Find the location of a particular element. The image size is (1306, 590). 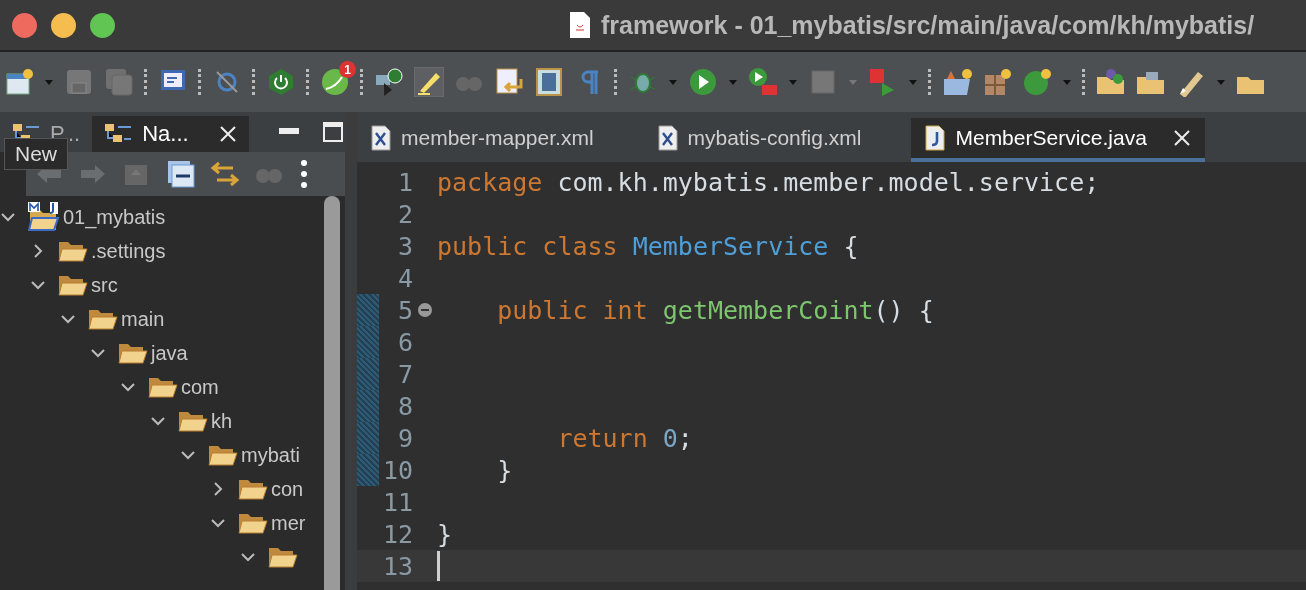

tree-item-label: mer is located at coordinates (288, 523).